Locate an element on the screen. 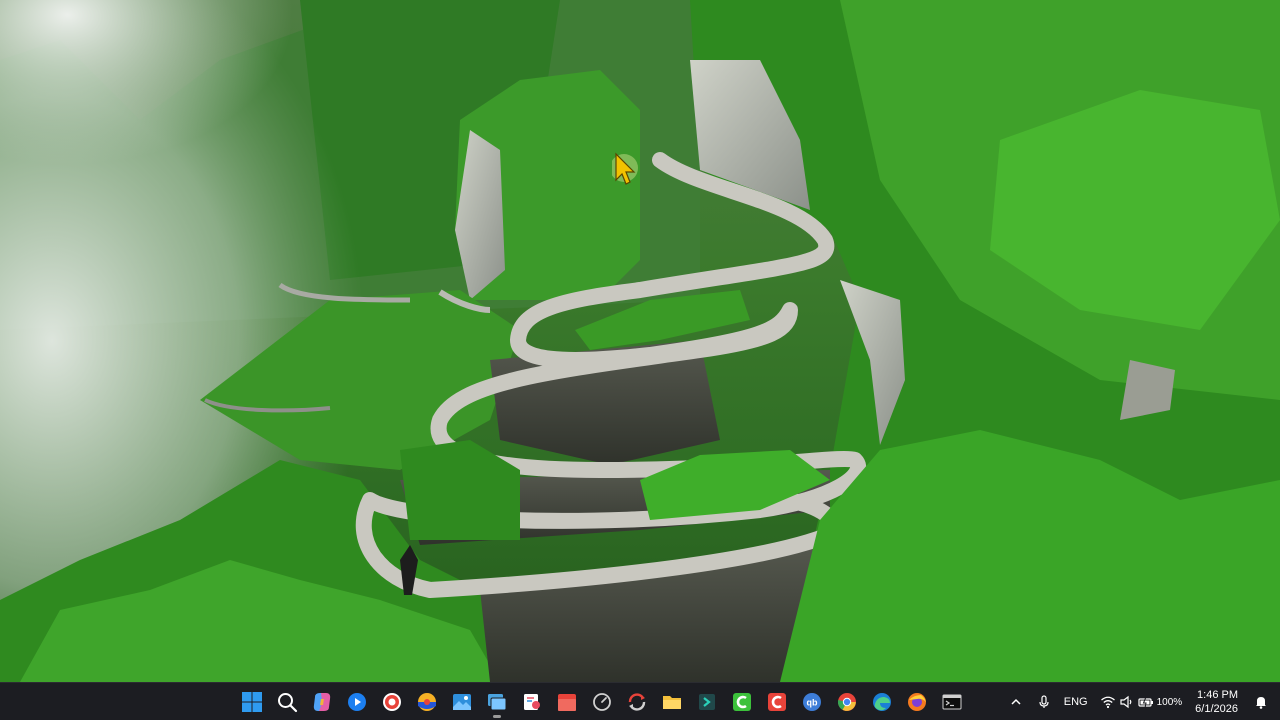 This screenshot has width=1280, height=720. search-icon is located at coordinates (288, 703).